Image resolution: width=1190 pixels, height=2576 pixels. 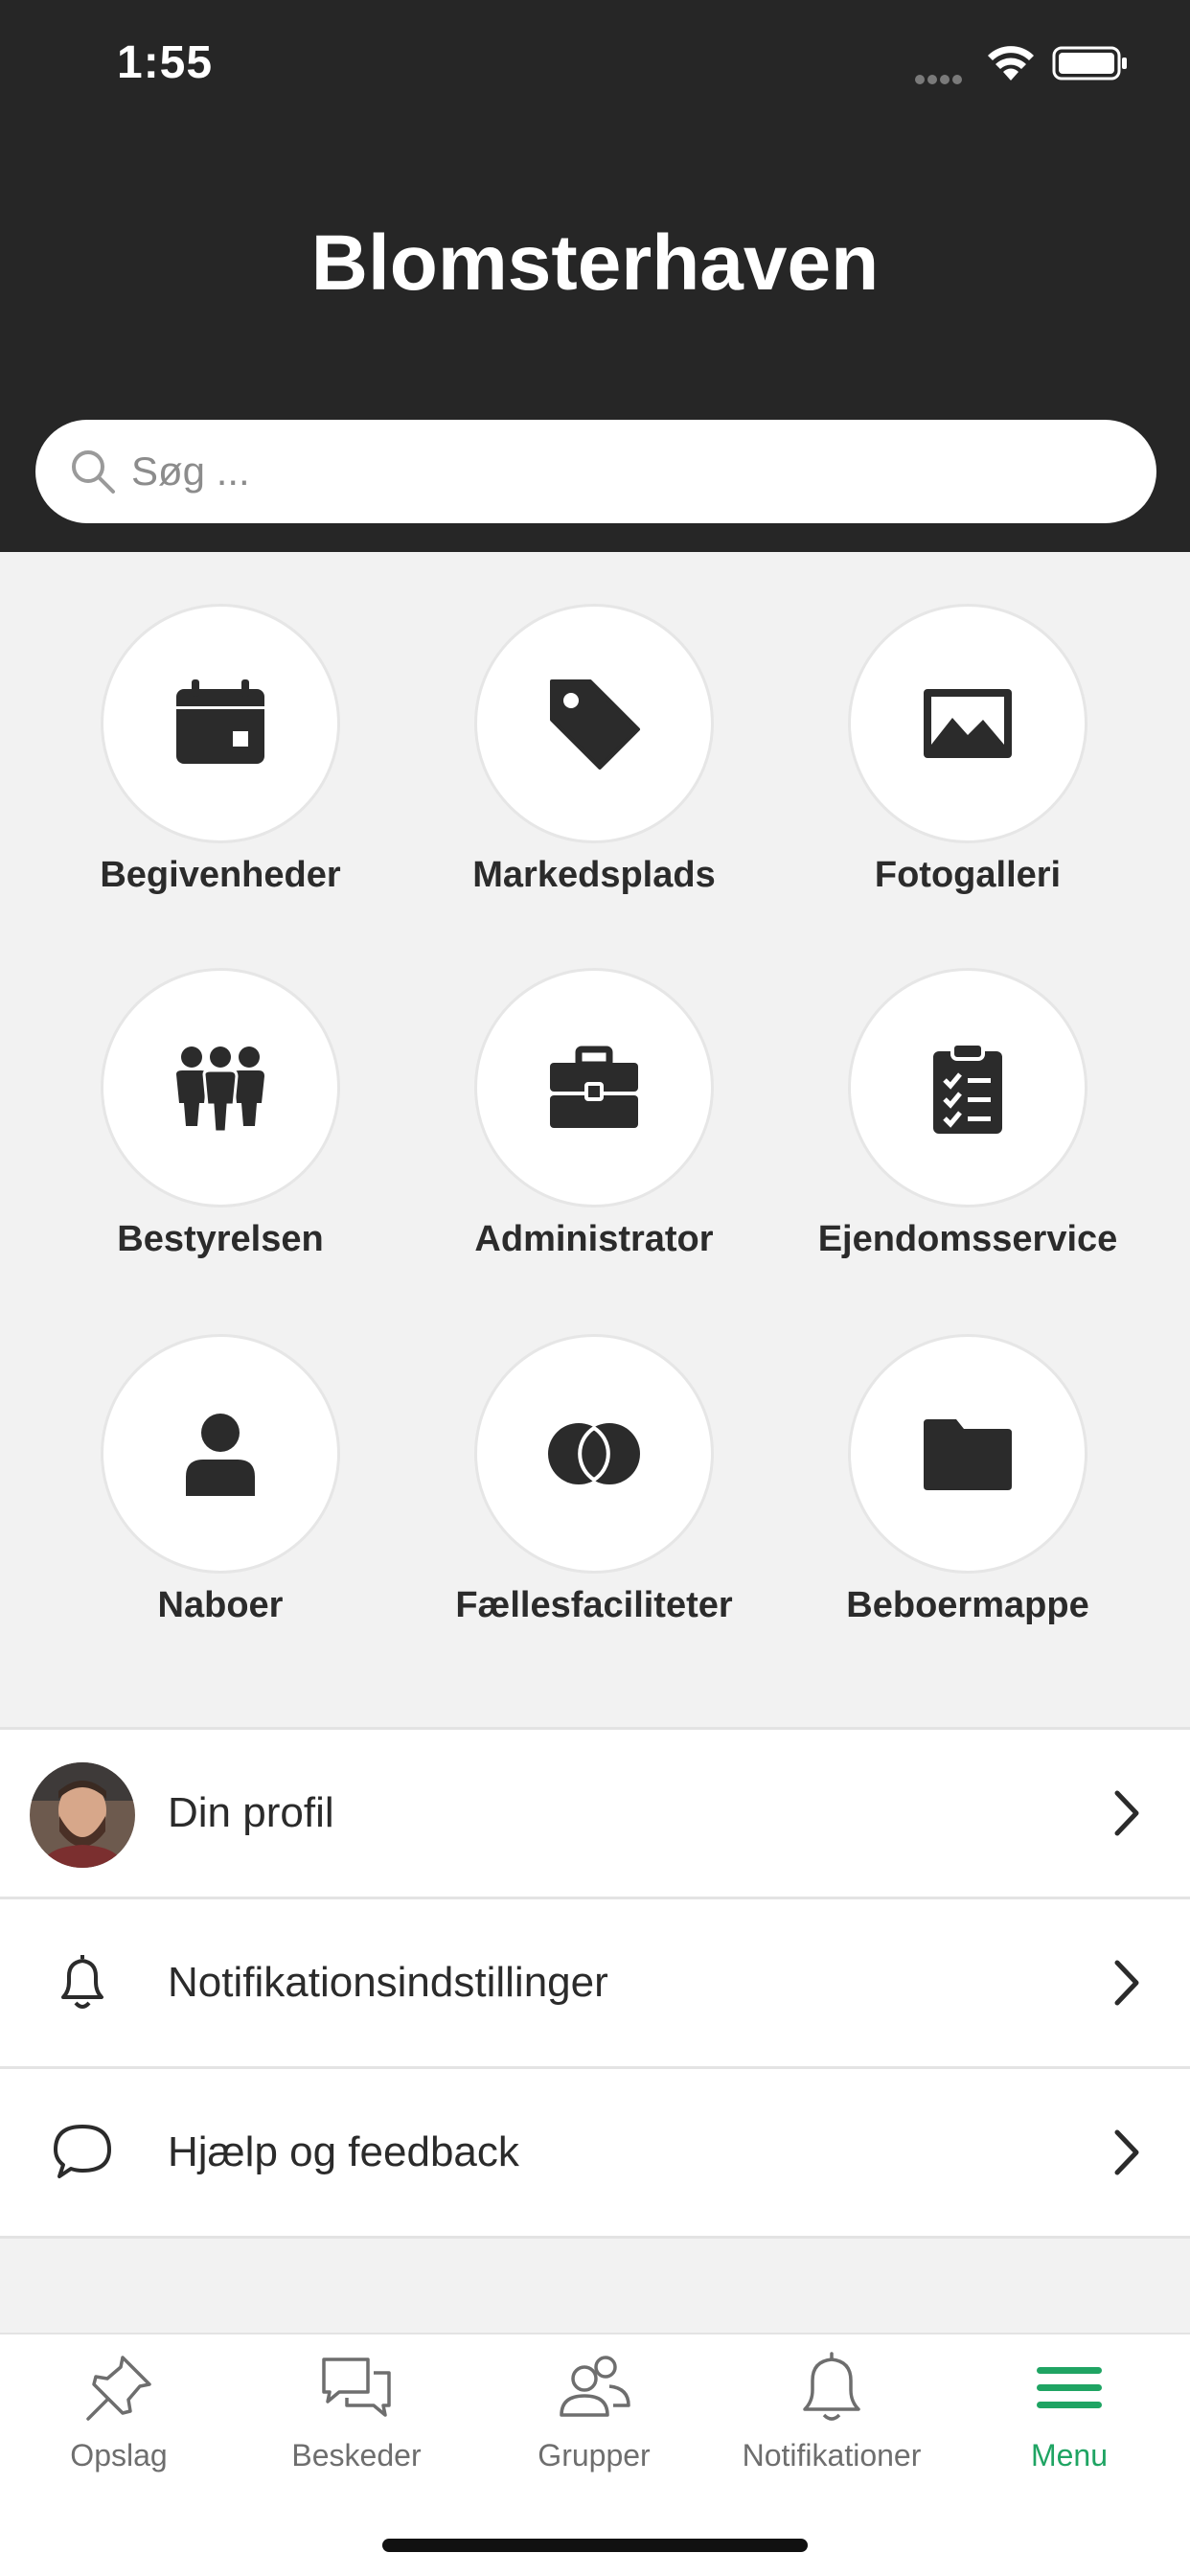 I want to click on tile-beboermappe: Beboermappe, so click(x=968, y=1492).